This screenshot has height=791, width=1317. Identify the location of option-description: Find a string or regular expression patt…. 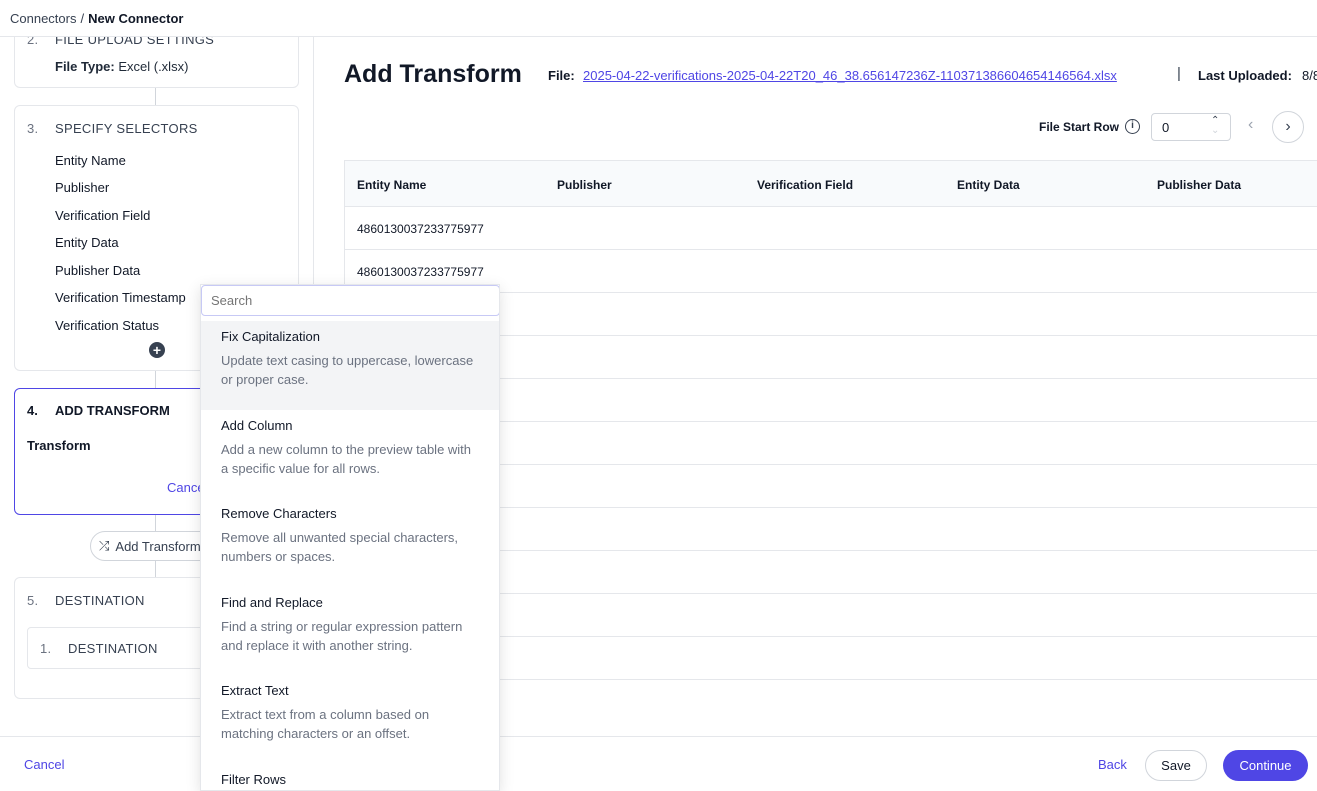
(342, 636).